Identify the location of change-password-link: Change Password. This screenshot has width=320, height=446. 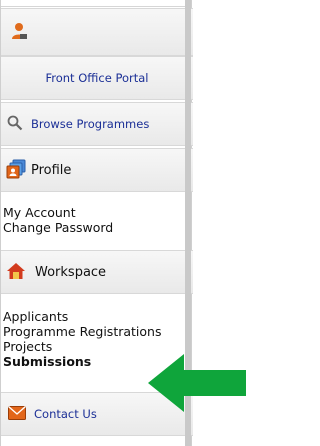
(98, 227).